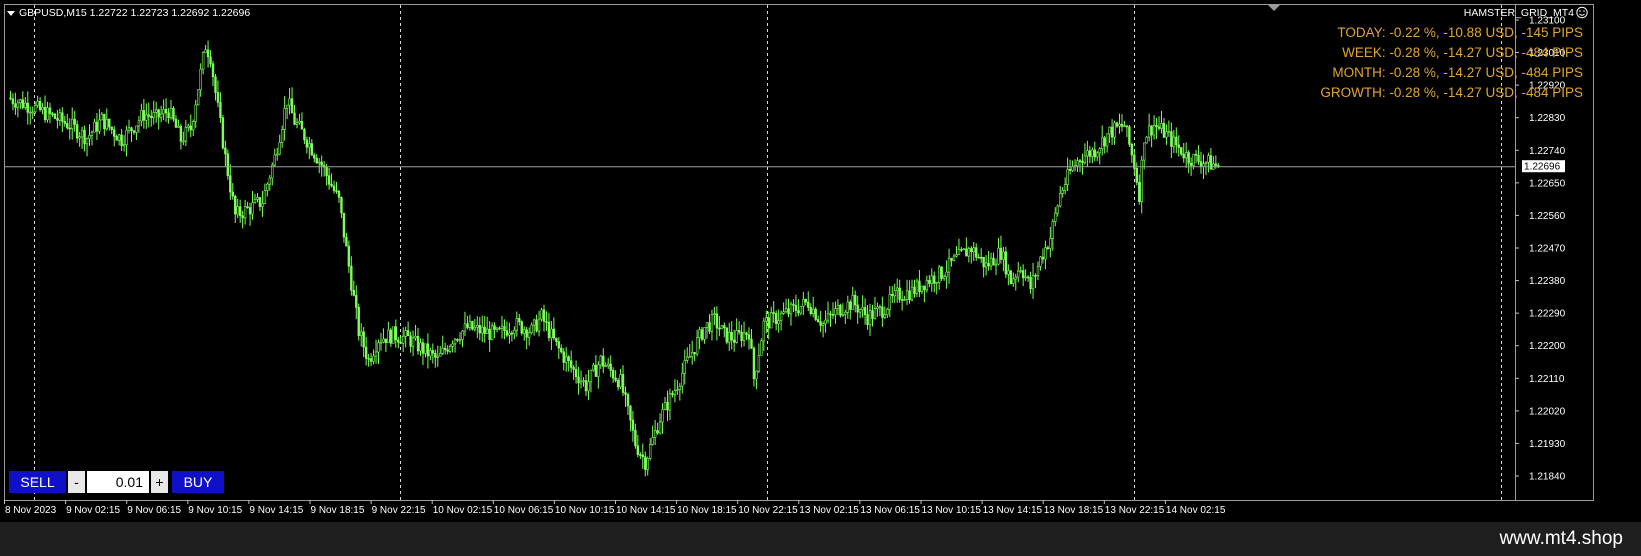 This screenshot has height=556, width=1641. I want to click on sell-button: SELL, so click(37, 482).